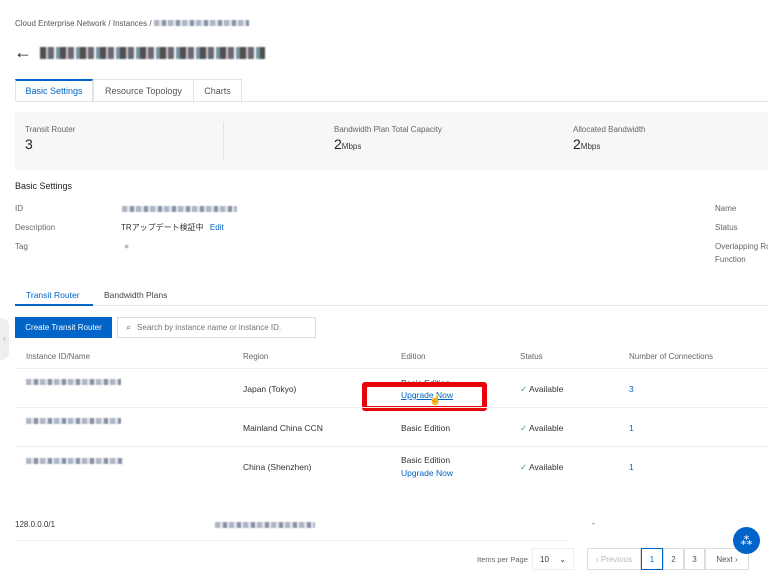  I want to click on hand-cursor-icon: ☝, so click(435, 400).